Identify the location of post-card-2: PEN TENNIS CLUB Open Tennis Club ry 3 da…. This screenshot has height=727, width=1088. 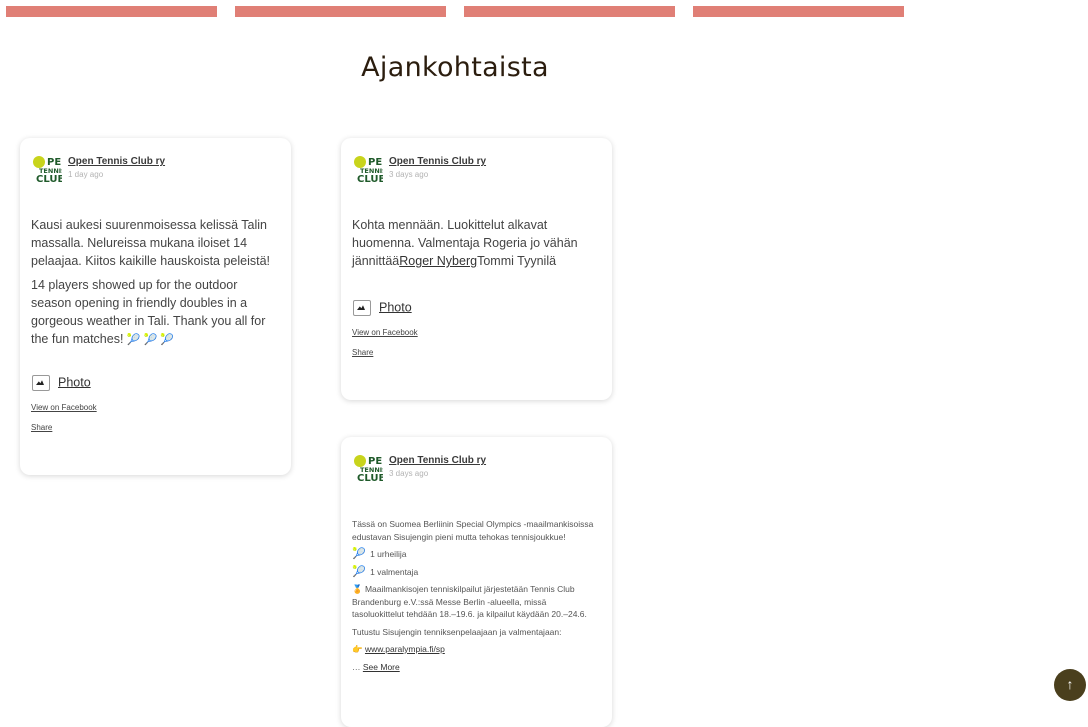
(476, 269).